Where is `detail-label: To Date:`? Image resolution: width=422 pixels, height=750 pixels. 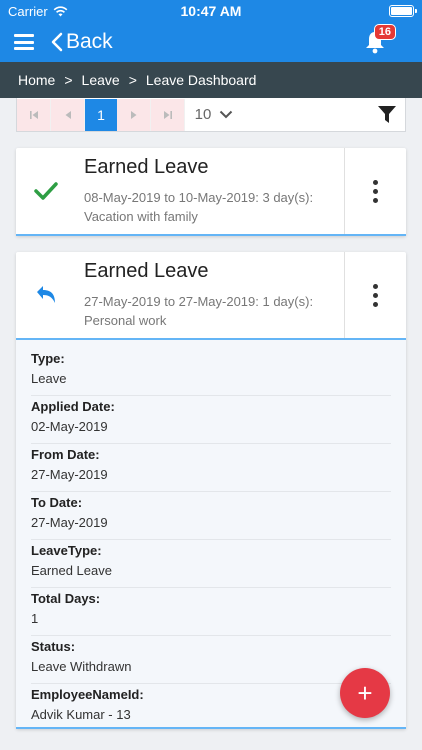
detail-label: To Date: is located at coordinates (57, 502).